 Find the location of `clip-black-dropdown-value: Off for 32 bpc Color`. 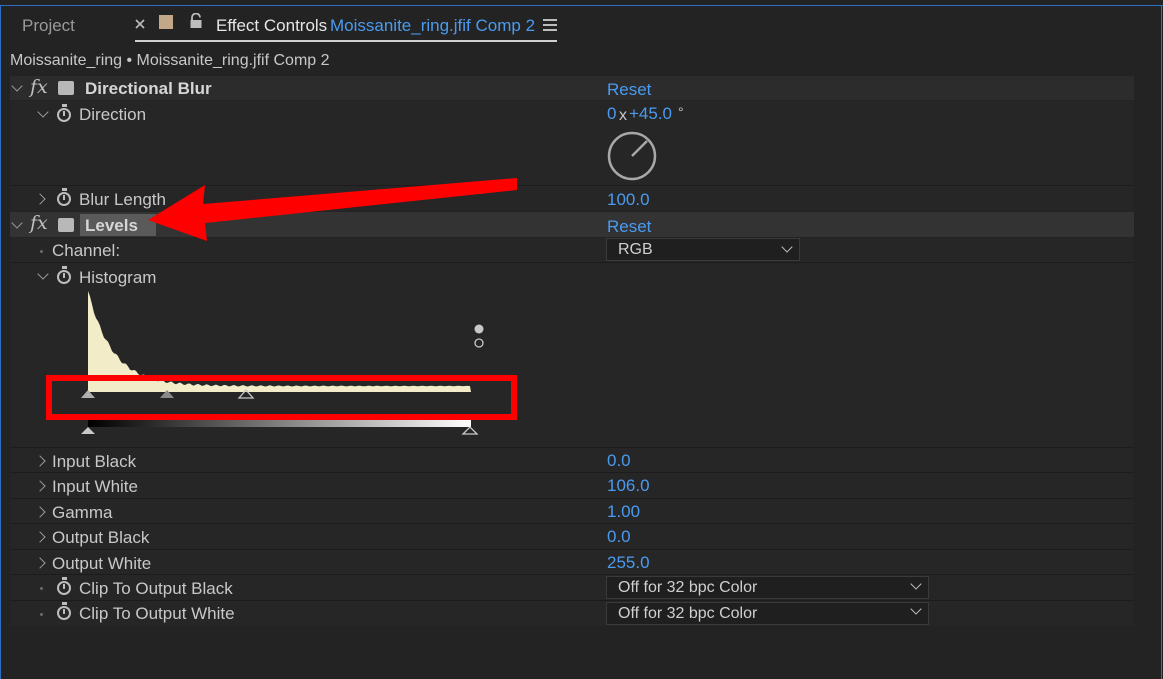

clip-black-dropdown-value: Off for 32 bpc Color is located at coordinates (688, 587).